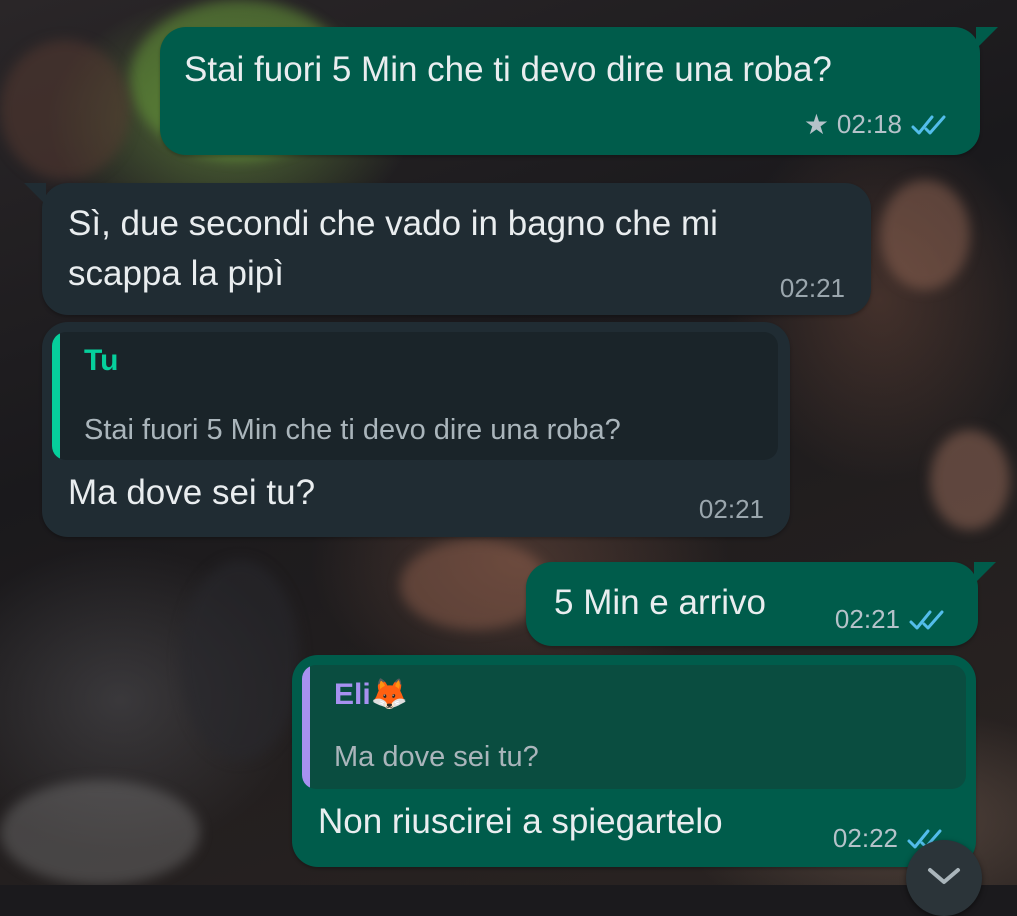 The height and width of the screenshot is (916, 1017). I want to click on message-text: 5 Min e arrivo, so click(660, 602).